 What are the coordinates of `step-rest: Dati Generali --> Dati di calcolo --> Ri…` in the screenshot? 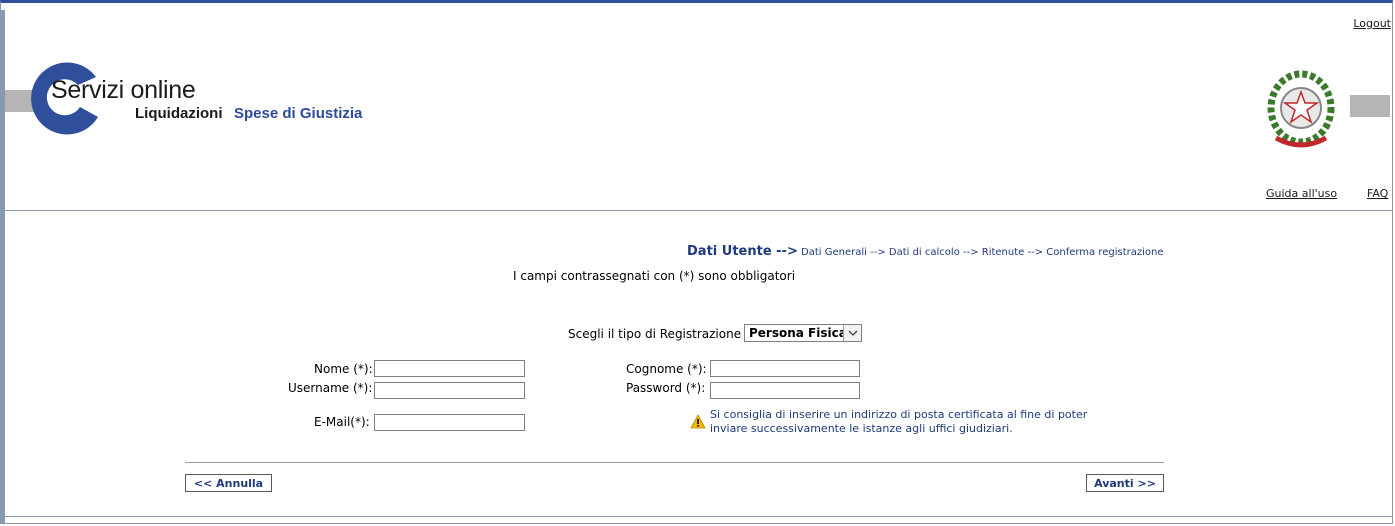 It's located at (982, 252).